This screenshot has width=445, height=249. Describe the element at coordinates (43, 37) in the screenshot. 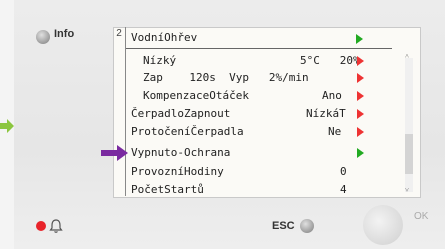

I see `info-button` at that location.